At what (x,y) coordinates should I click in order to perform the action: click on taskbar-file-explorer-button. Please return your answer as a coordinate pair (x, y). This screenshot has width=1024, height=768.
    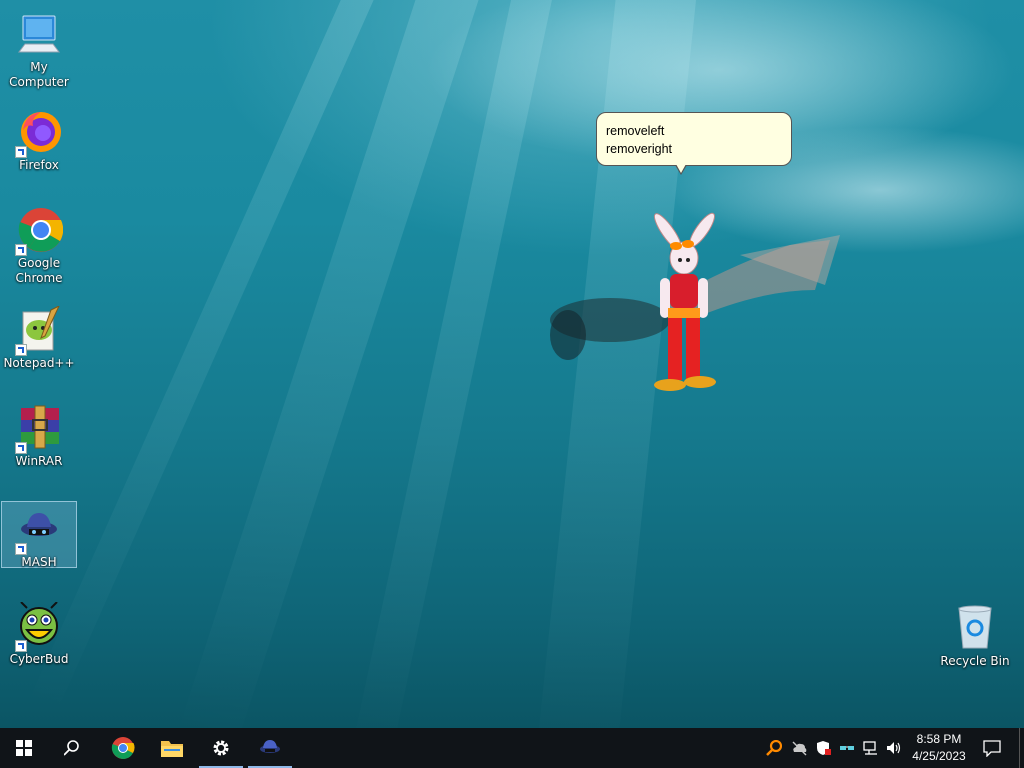
    Looking at the image, I should click on (172, 748).